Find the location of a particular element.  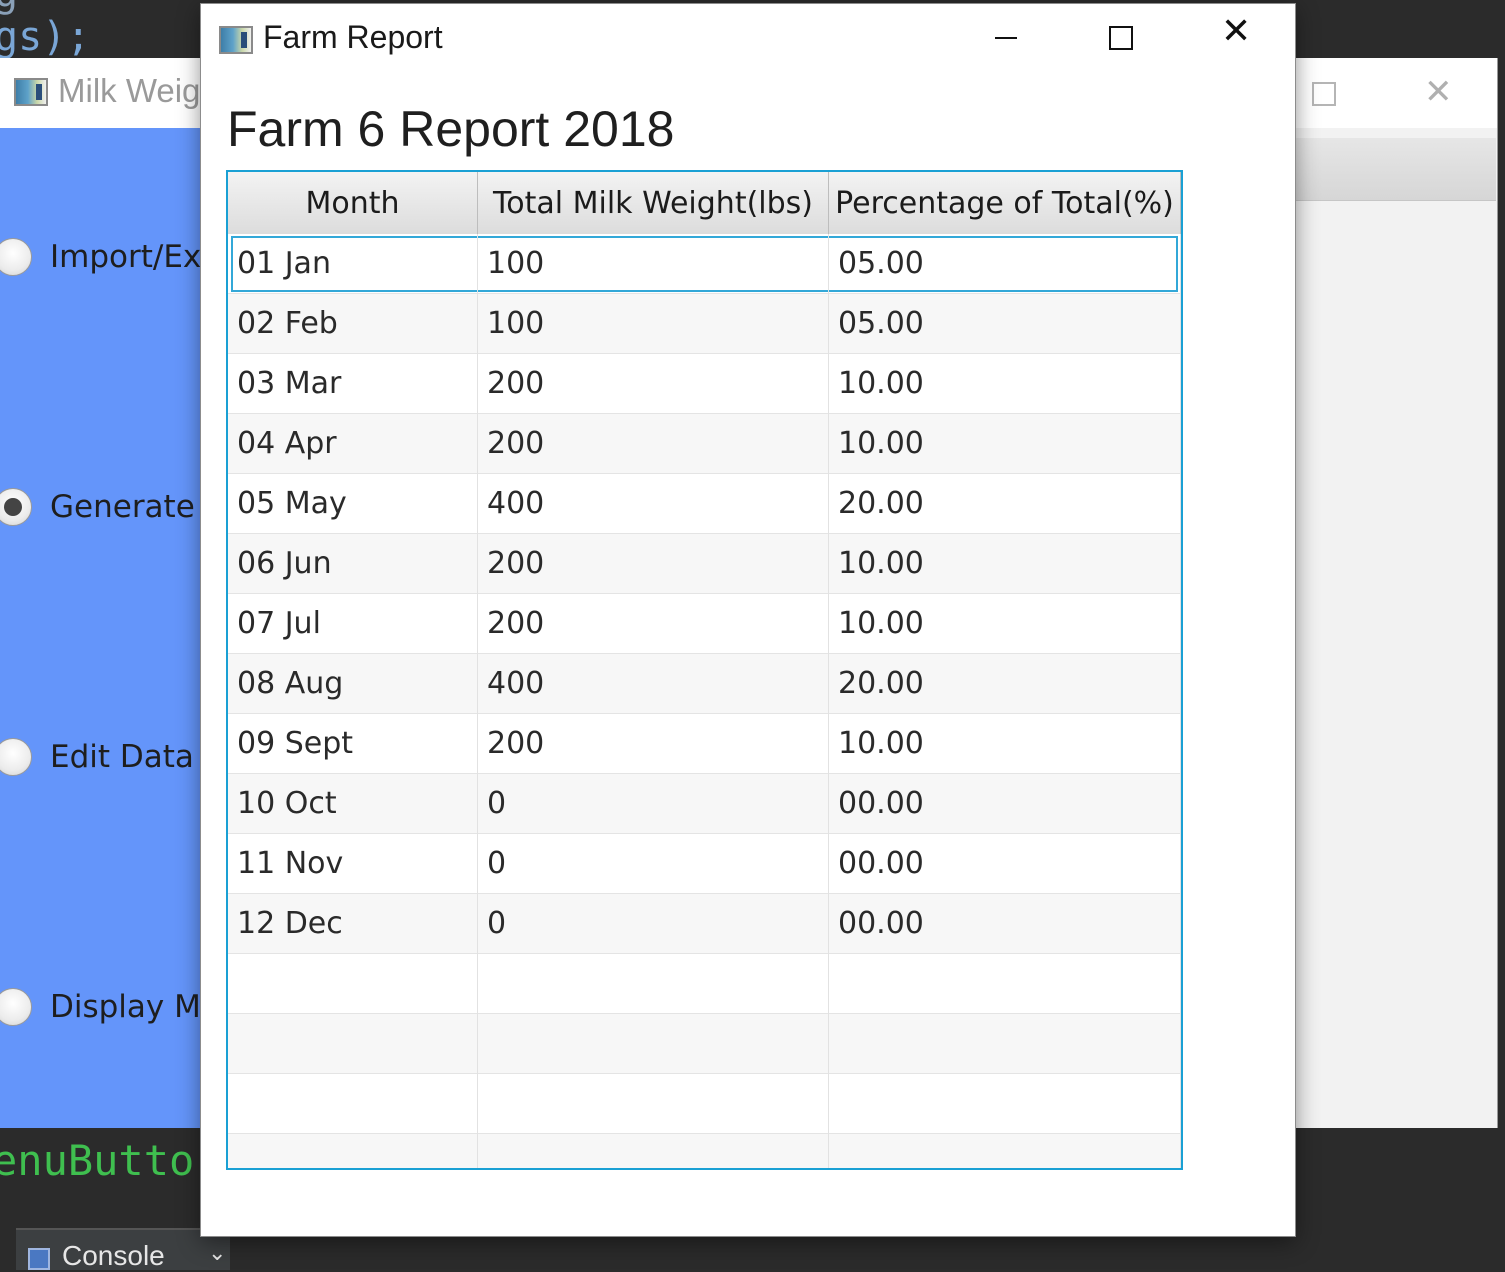

table-row: 02 Feb 100 05.00 is located at coordinates (704, 324).